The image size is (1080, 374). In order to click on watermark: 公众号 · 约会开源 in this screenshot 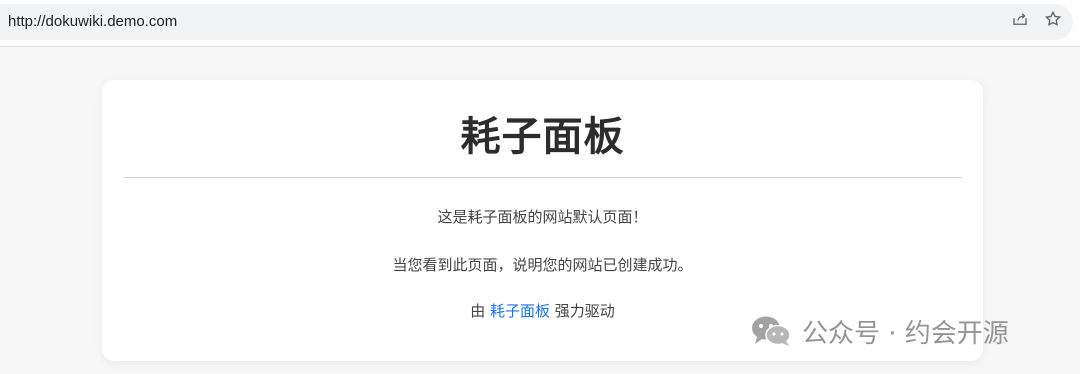, I will do `click(879, 331)`.